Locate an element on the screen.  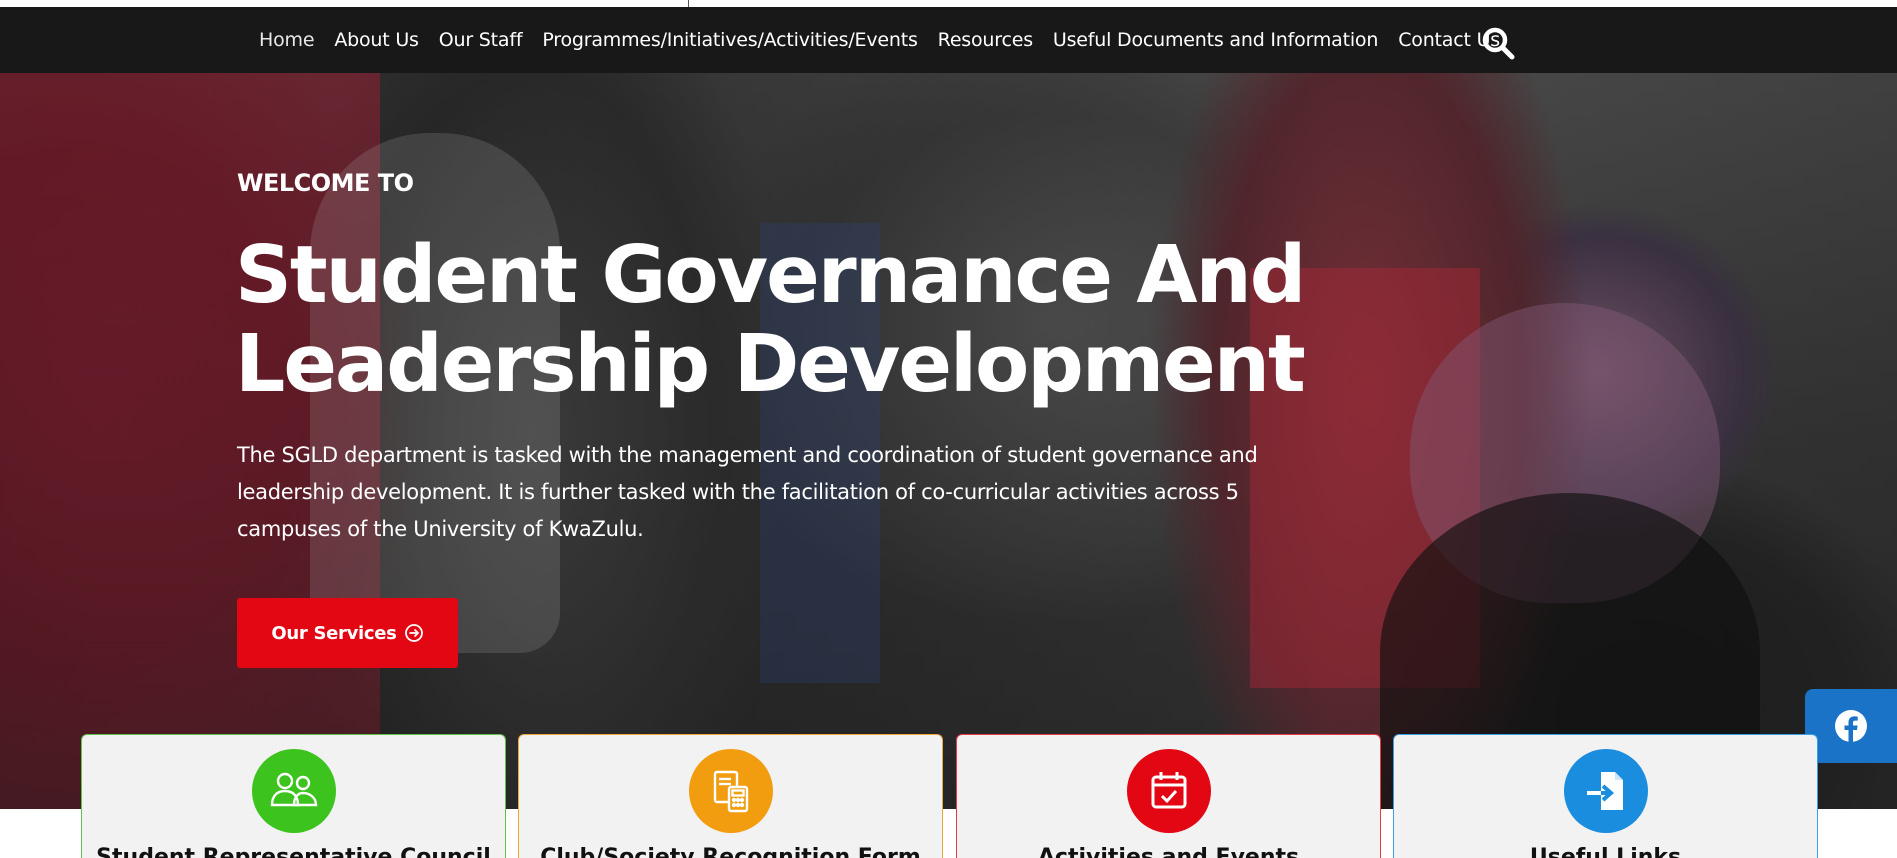
card-title: Activities and Events is located at coordinates (1168, 851).